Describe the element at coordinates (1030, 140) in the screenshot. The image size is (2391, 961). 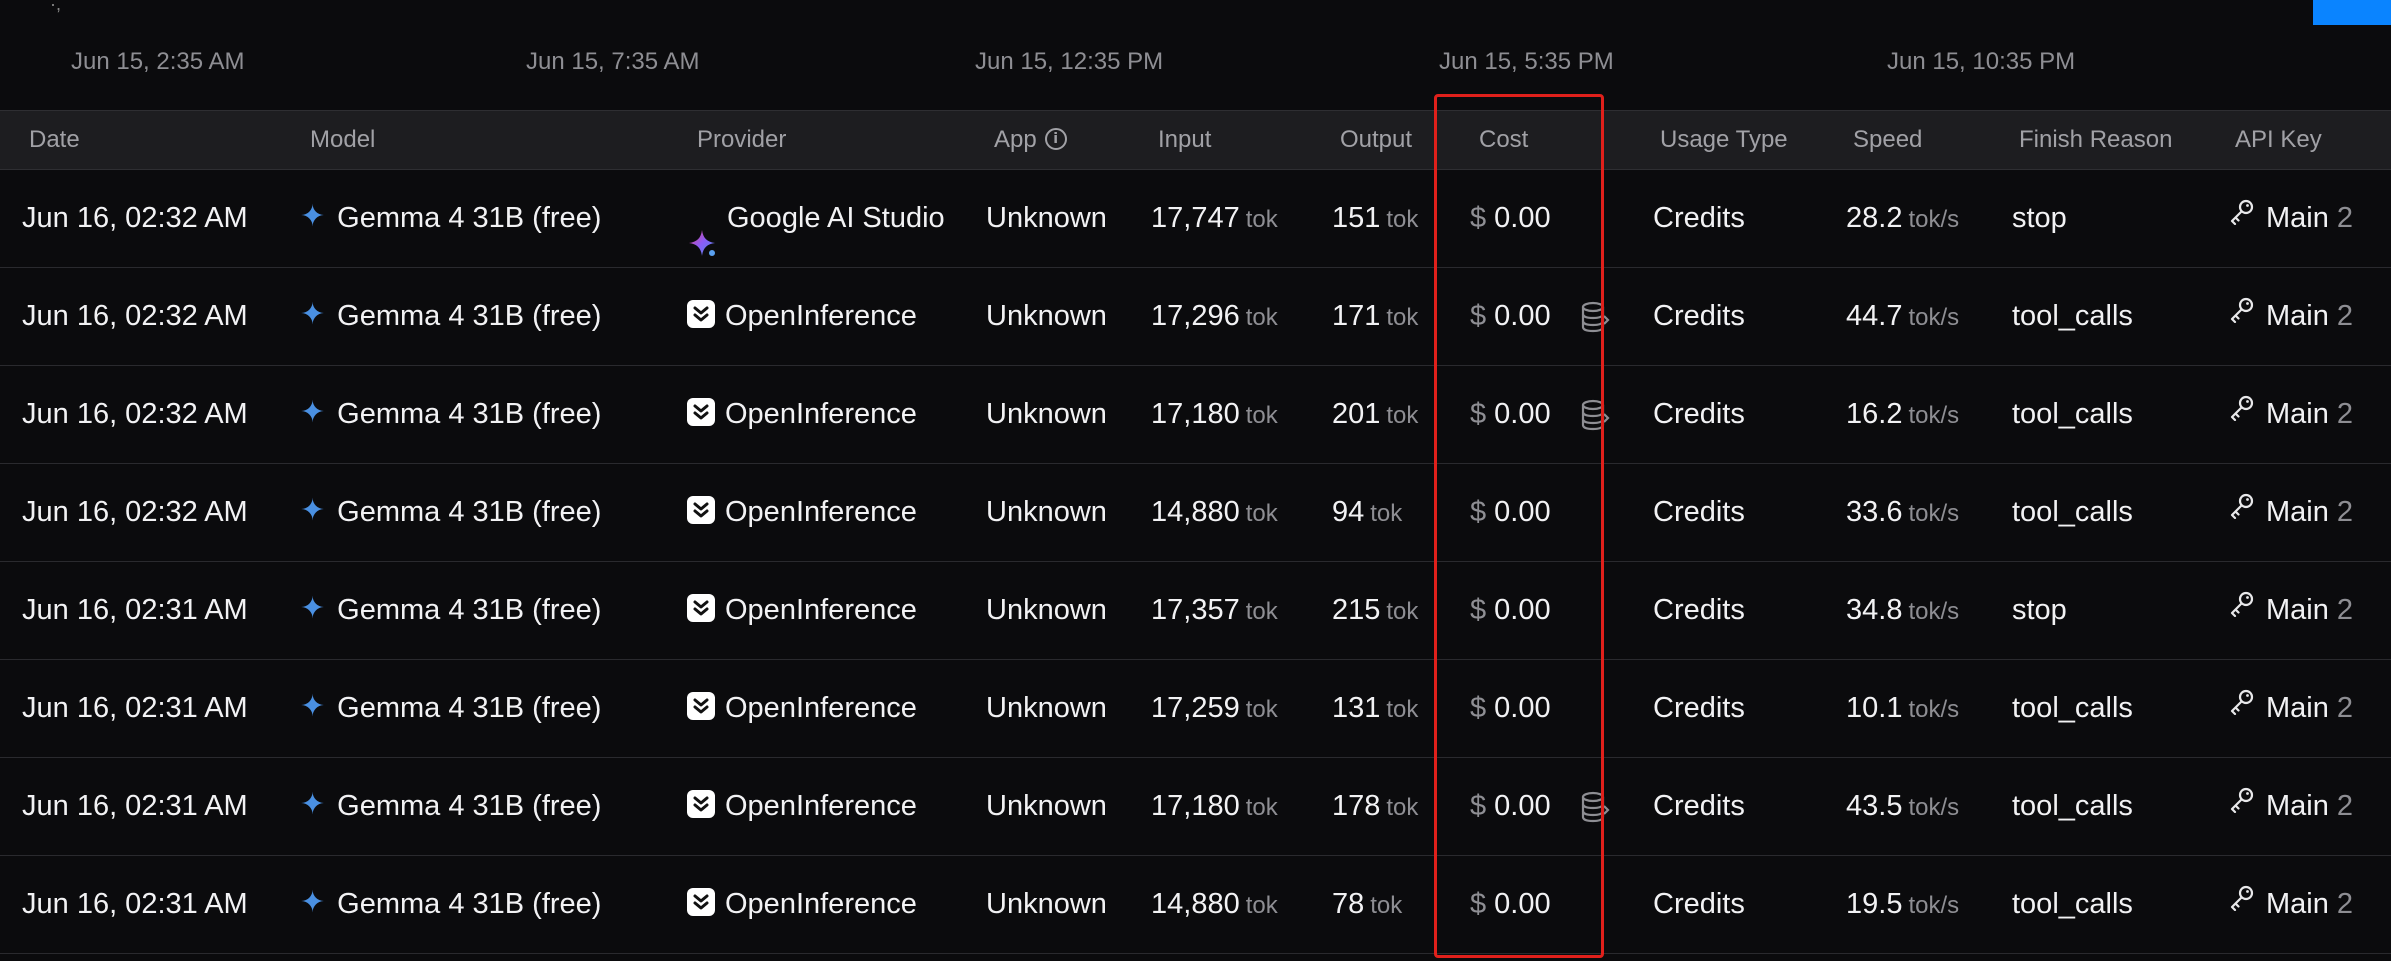
I see `column-header-app: App i` at that location.